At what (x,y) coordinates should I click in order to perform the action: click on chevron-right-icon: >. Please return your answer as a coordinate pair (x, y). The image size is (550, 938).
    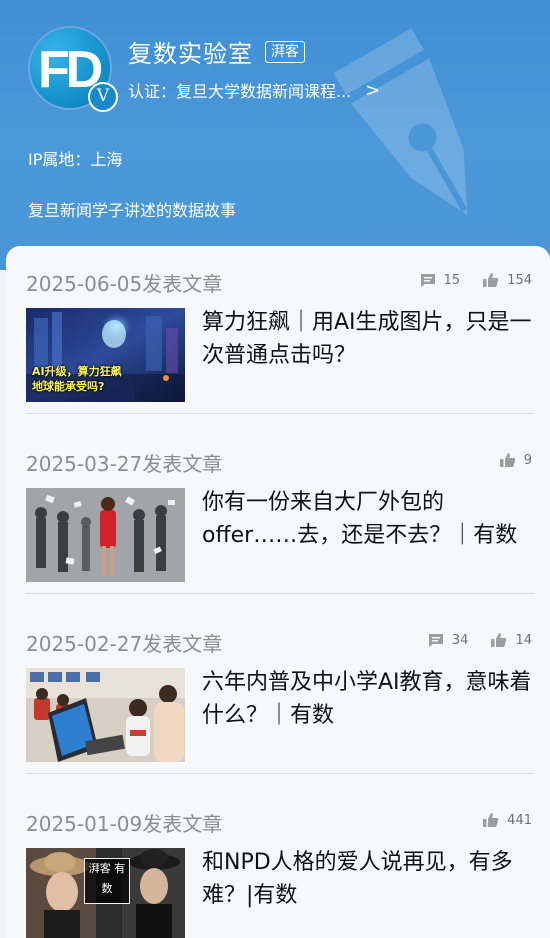
    Looking at the image, I should click on (373, 90).